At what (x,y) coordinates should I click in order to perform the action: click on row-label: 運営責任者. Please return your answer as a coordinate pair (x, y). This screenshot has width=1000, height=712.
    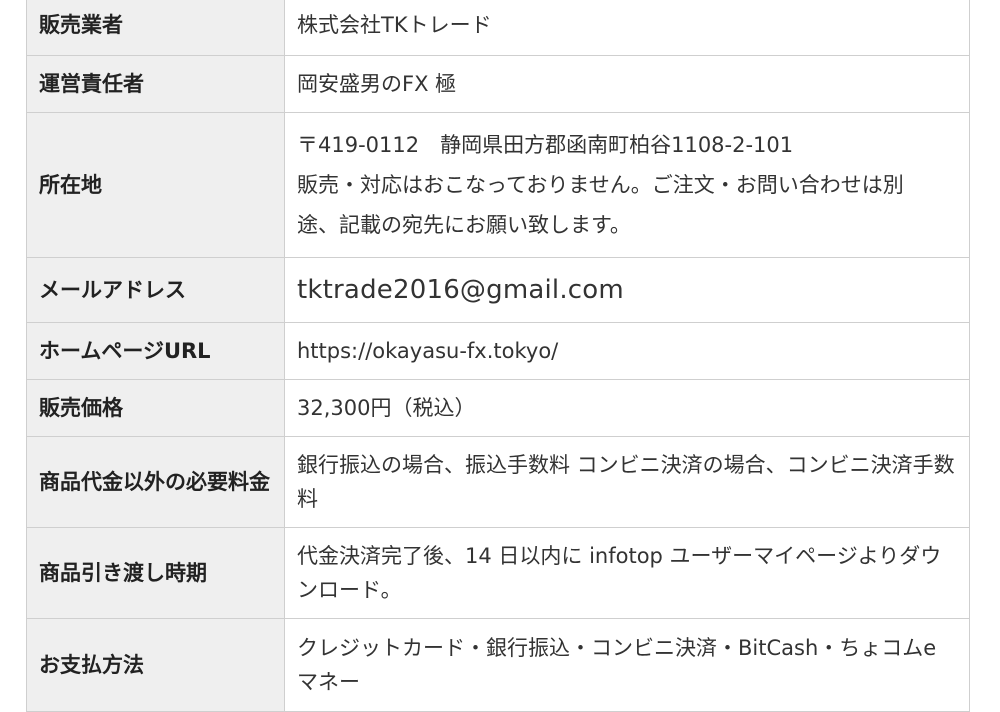
    Looking at the image, I should click on (155, 84).